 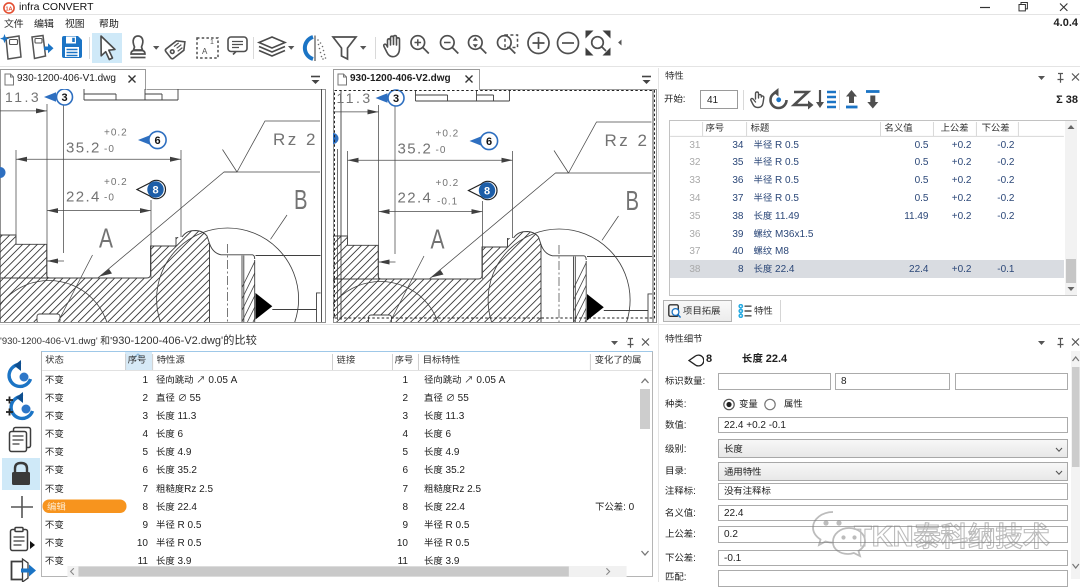 I want to click on svg-text: 编辑, so click(x=56, y=507).